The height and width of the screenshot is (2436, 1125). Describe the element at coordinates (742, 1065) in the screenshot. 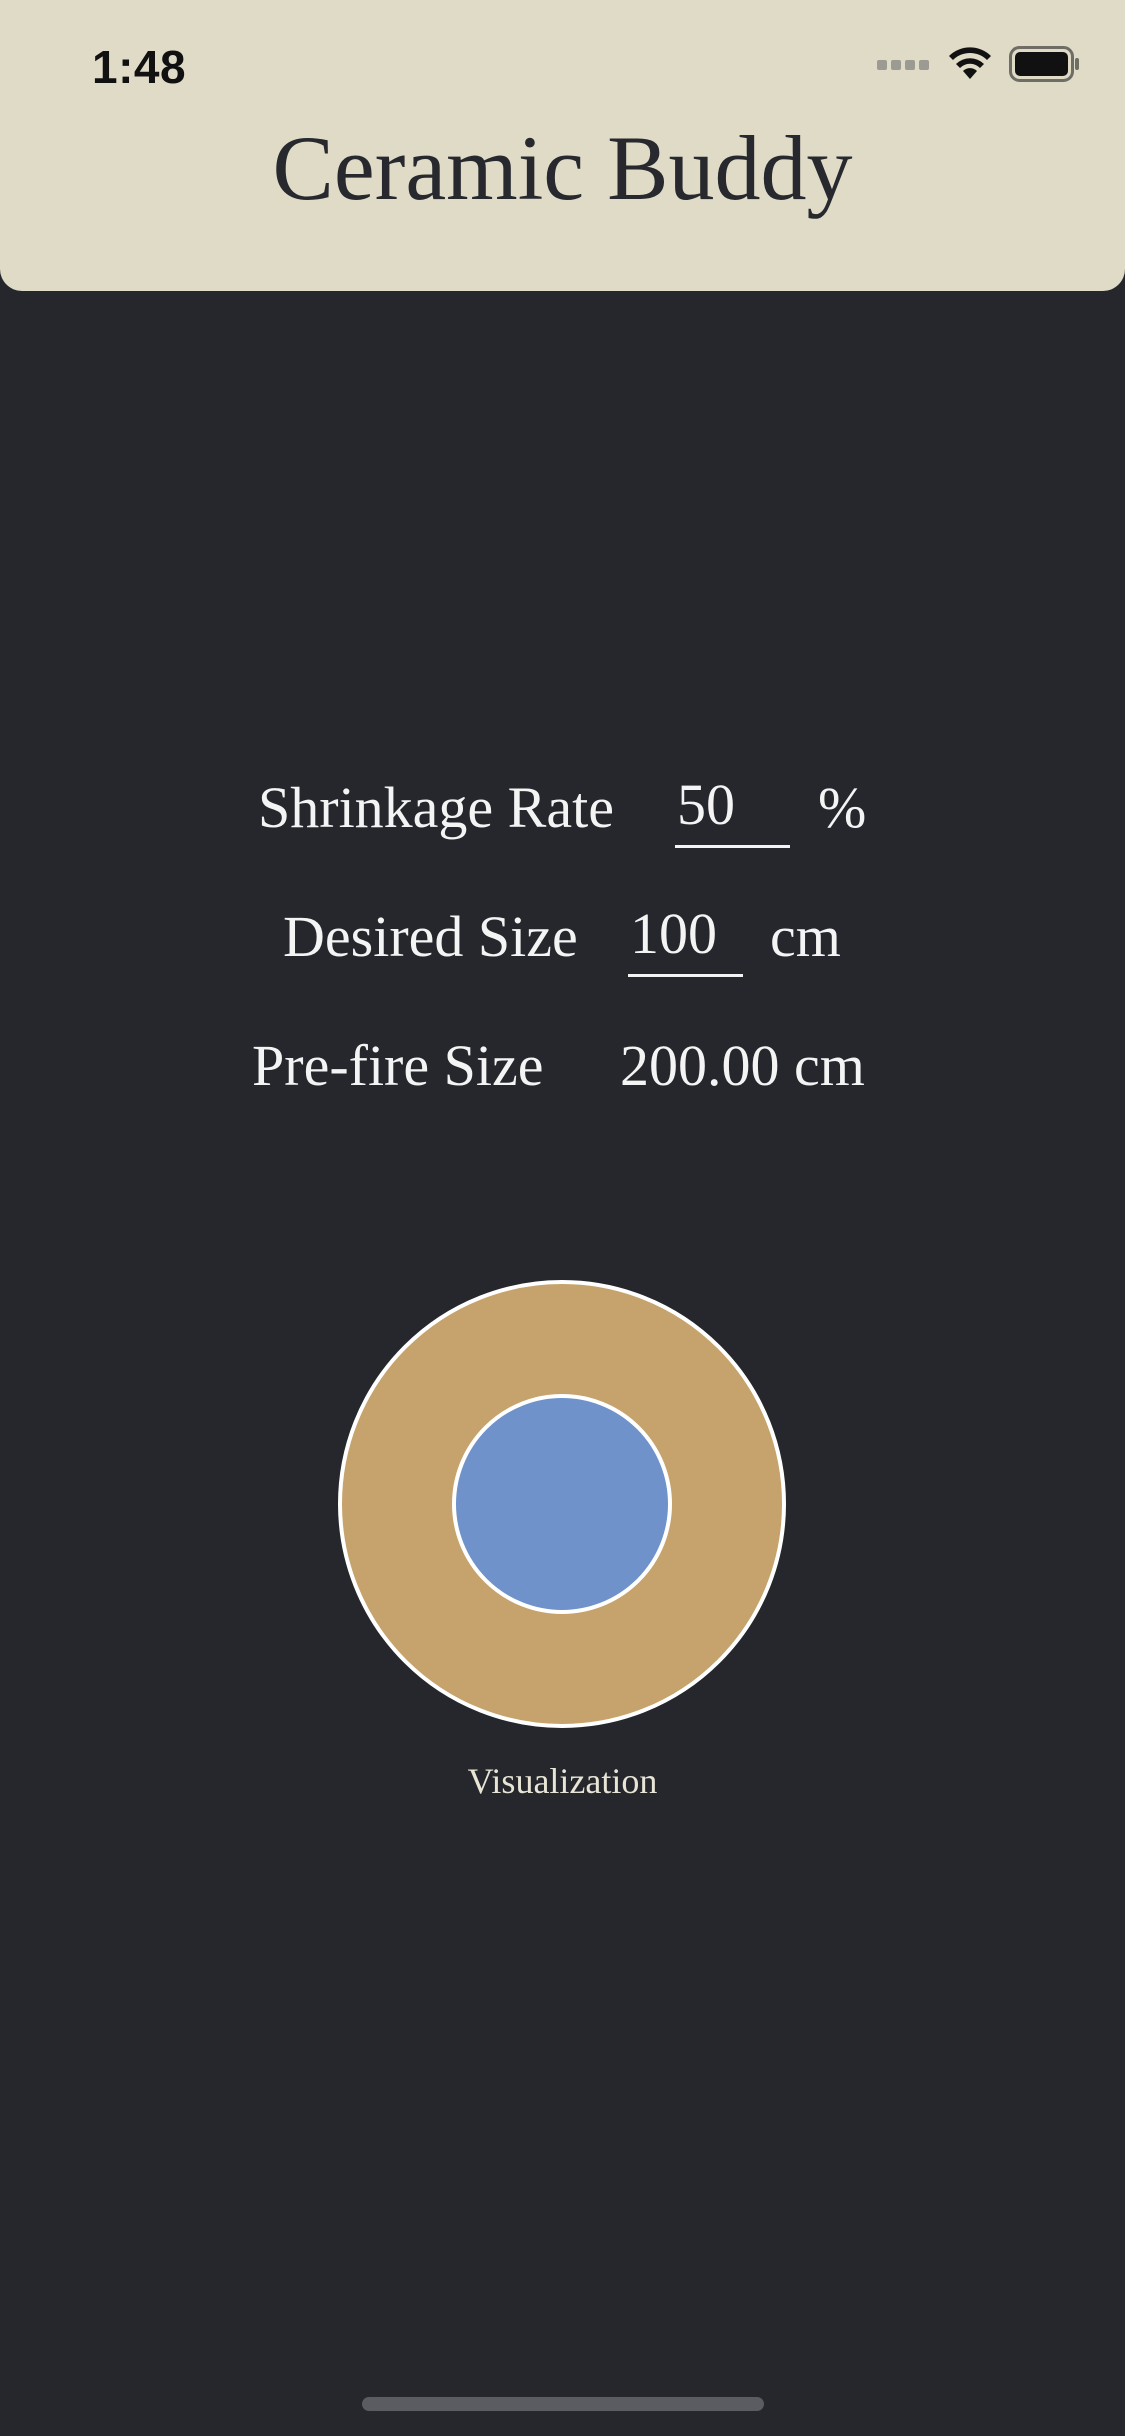

I see `prefire-size-value: 200.00 cm` at that location.